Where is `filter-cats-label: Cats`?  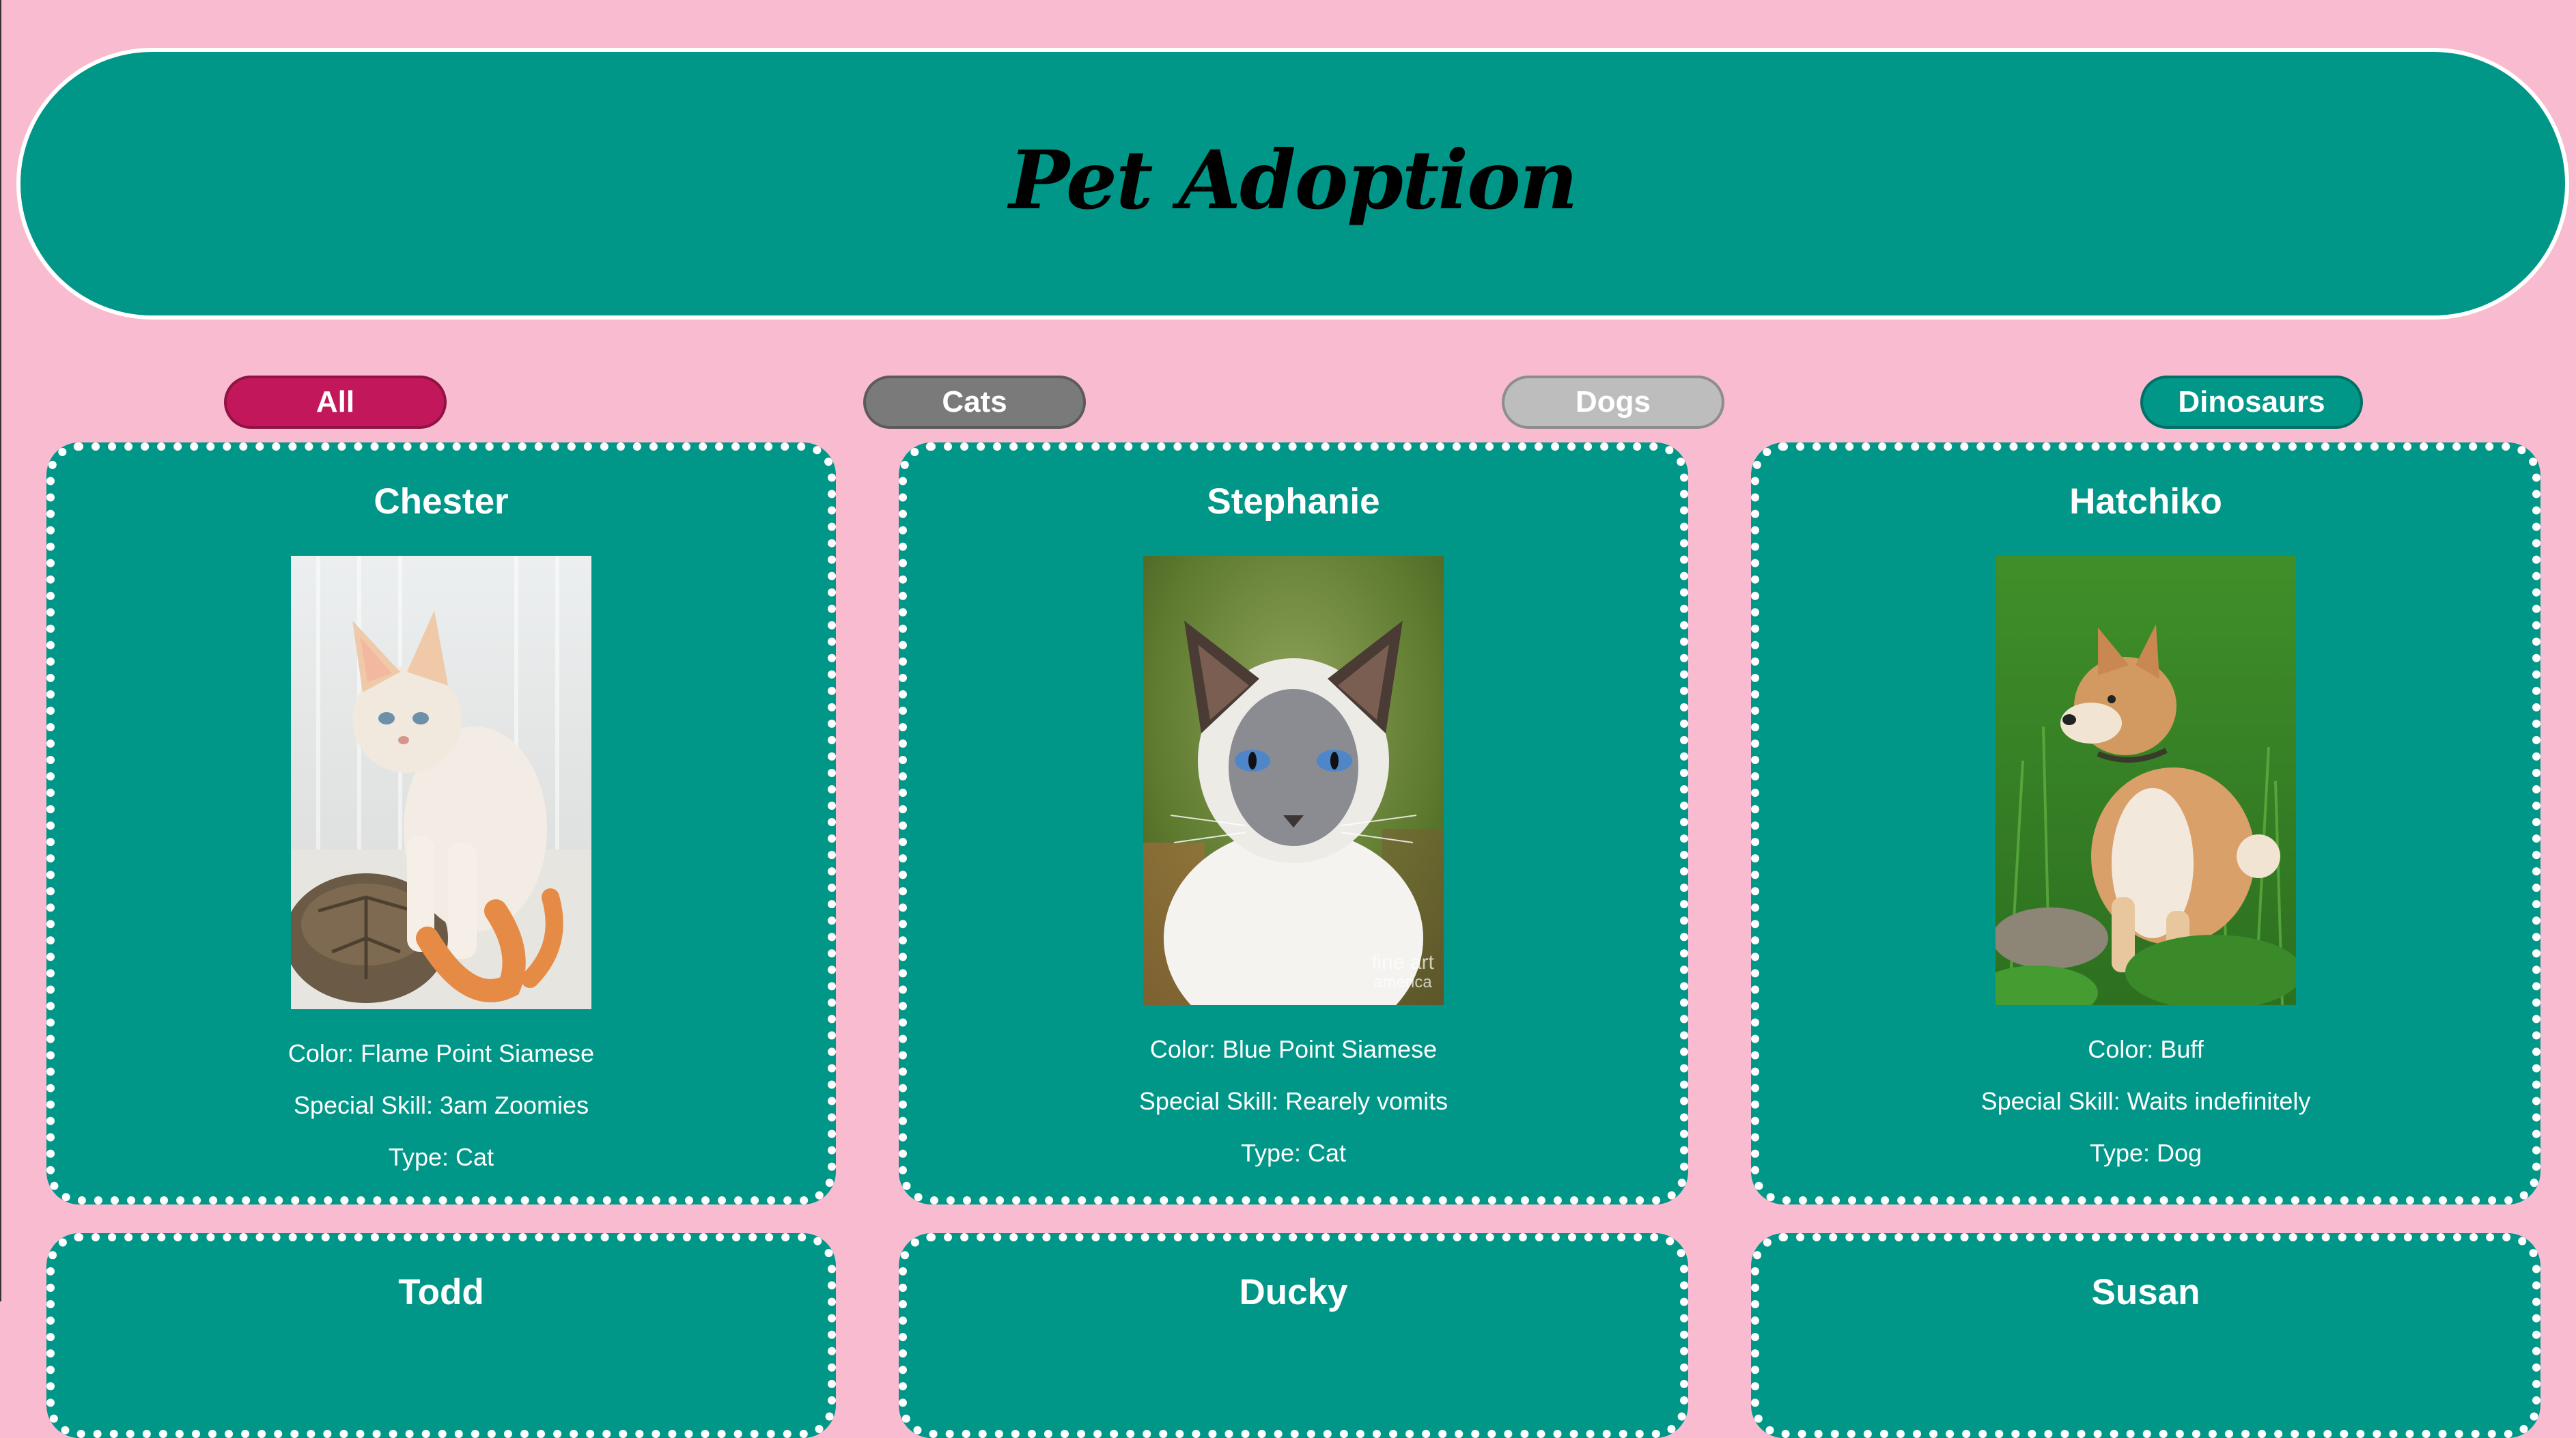 filter-cats-label: Cats is located at coordinates (974, 402).